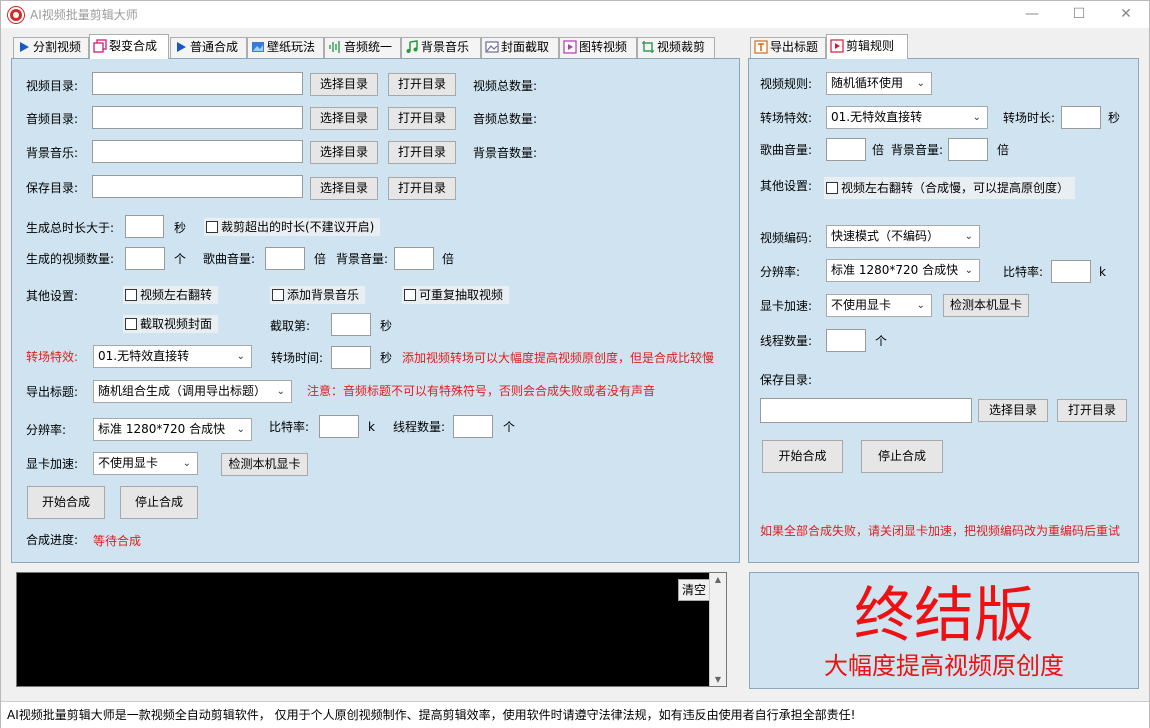 Image resolution: width=1150 pixels, height=728 pixels. I want to click on bgm-dir-label: 背景音乐:, so click(52, 153).